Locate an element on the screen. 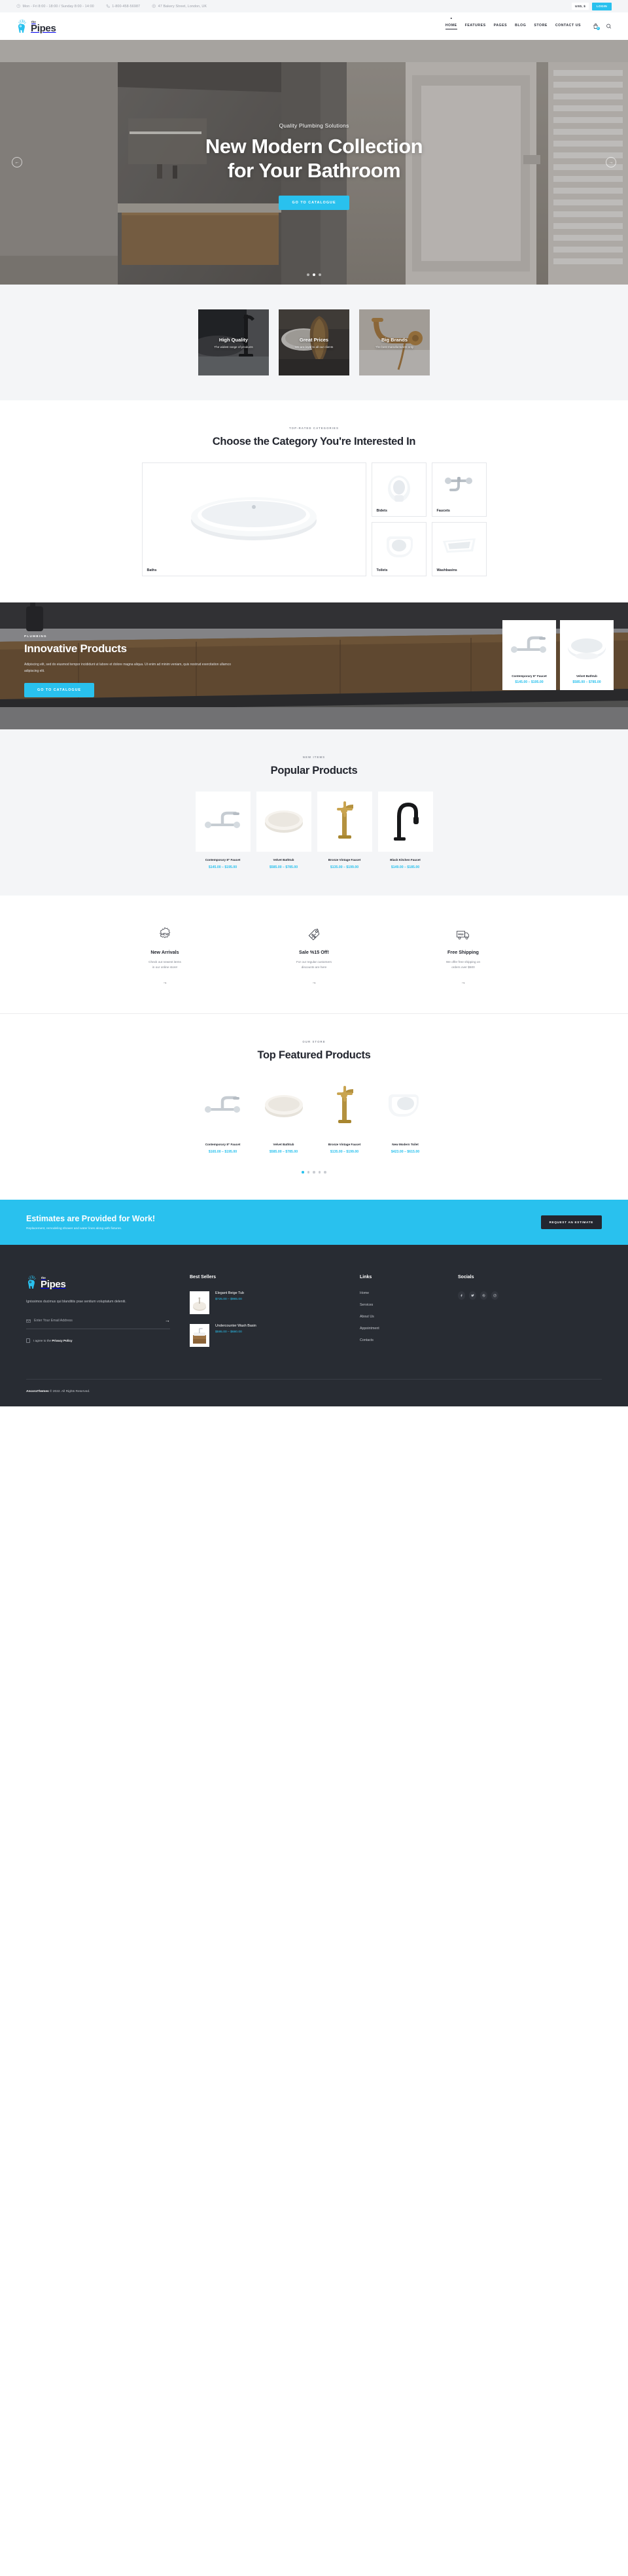  hero-next-arrow: → is located at coordinates (611, 162).